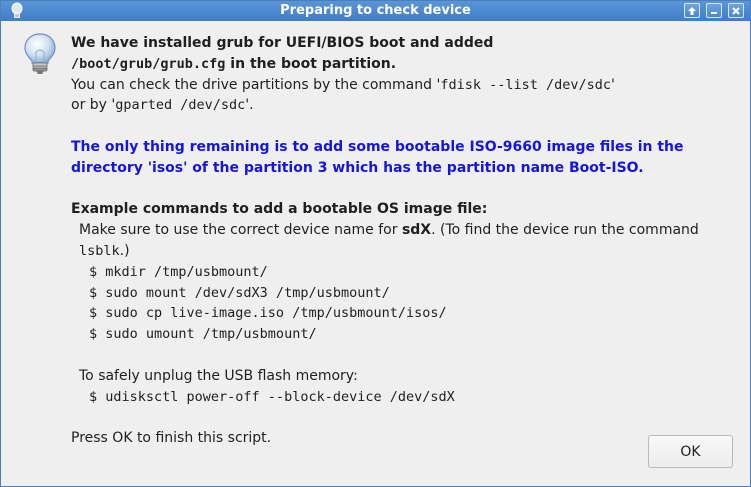 This screenshot has height=487, width=751. I want to click on lightbulb-icon, so click(40, 53).